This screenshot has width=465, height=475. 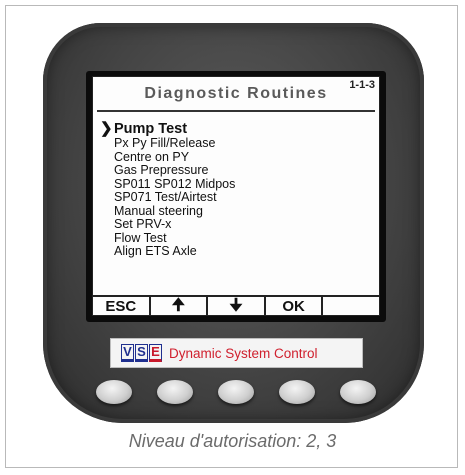 I want to click on authorization-caption: Niveau d'autorisation: 2, 3, so click(x=232, y=441).